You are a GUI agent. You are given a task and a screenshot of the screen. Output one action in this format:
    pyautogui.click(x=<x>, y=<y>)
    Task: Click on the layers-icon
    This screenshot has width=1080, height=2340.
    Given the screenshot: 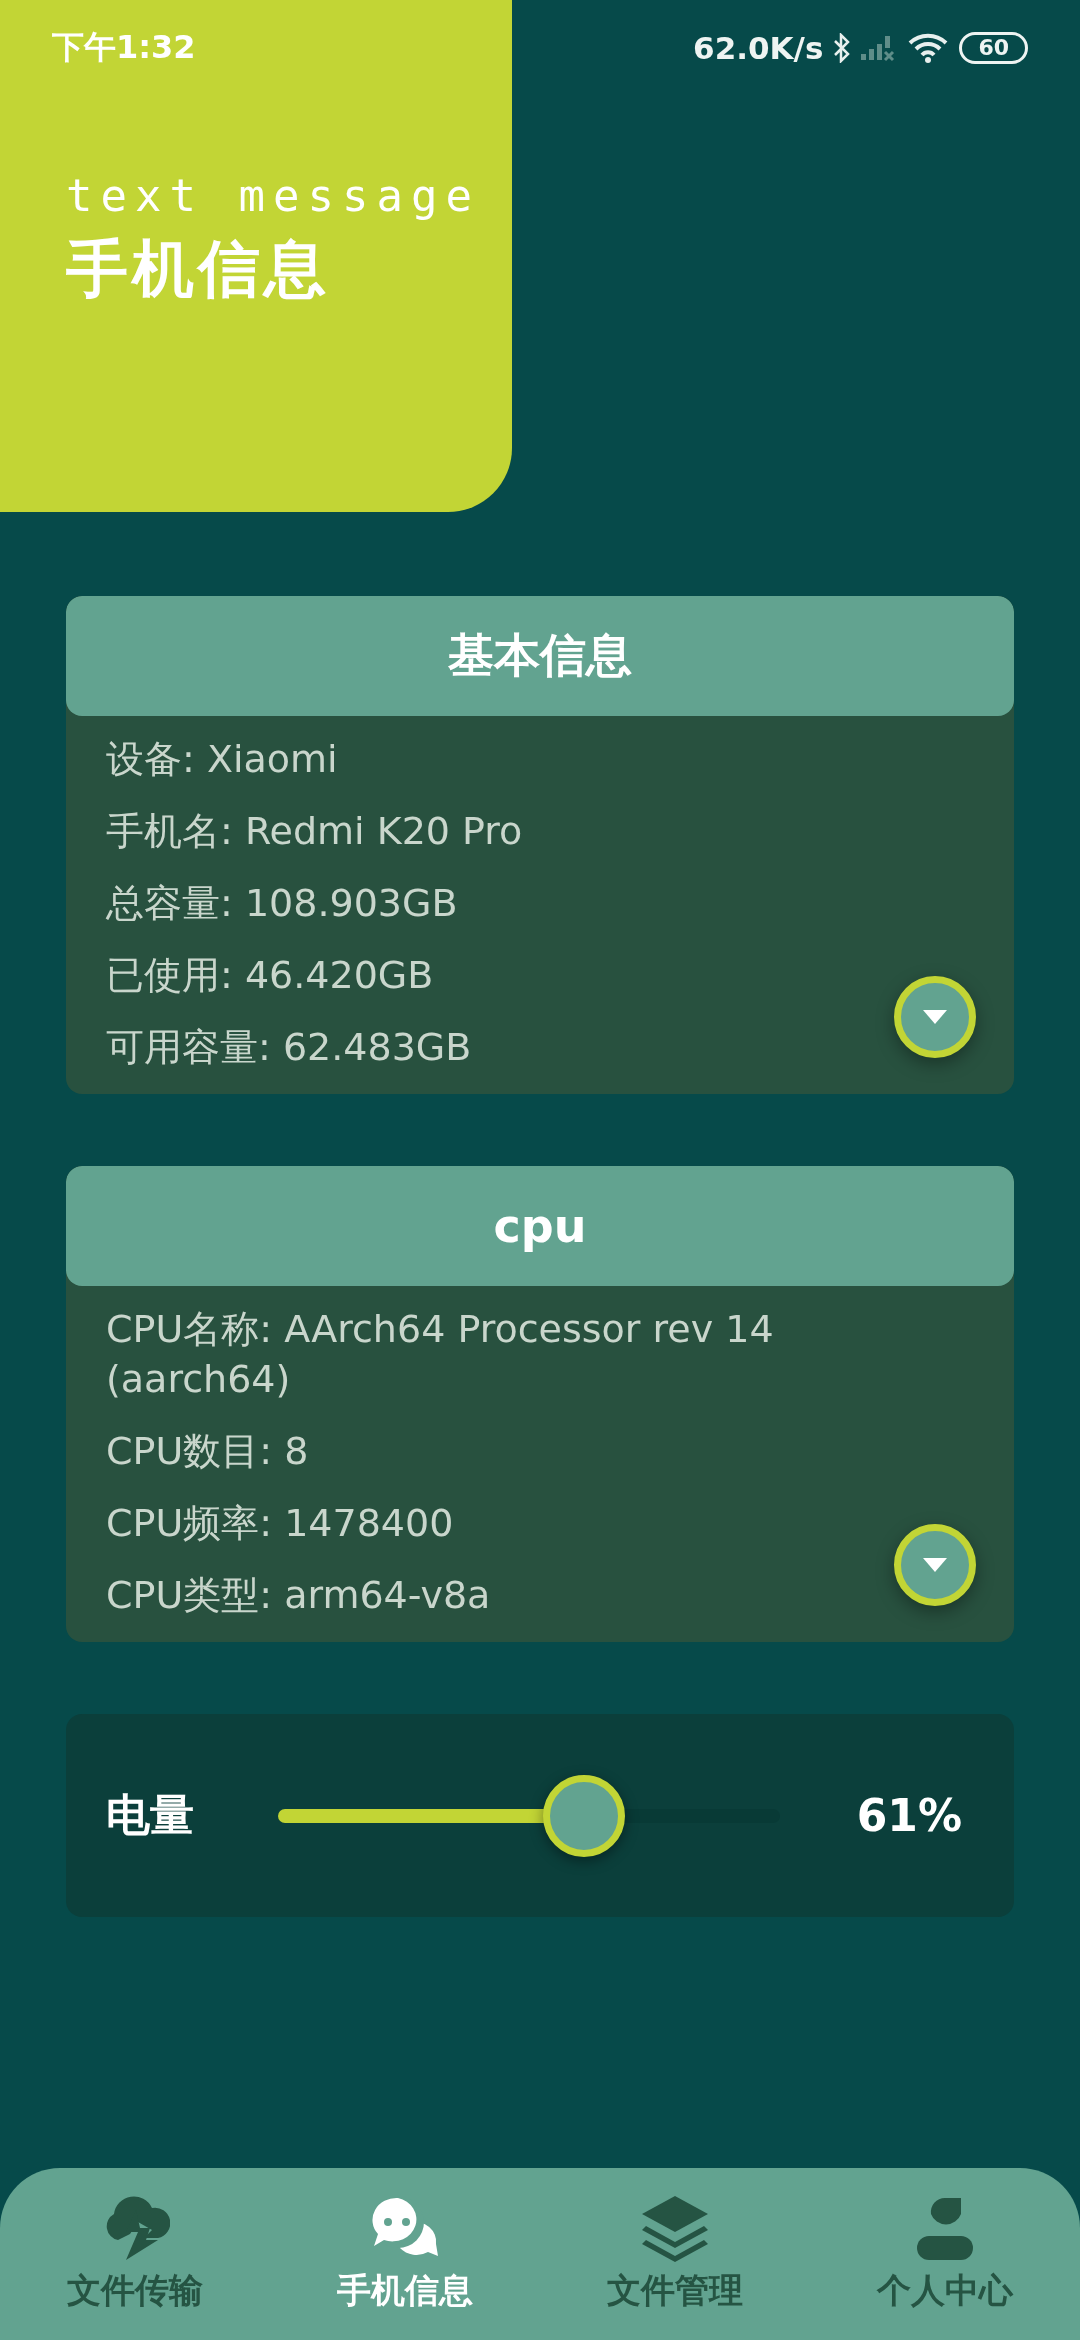 What is the action you would take?
    pyautogui.click(x=675, y=2228)
    